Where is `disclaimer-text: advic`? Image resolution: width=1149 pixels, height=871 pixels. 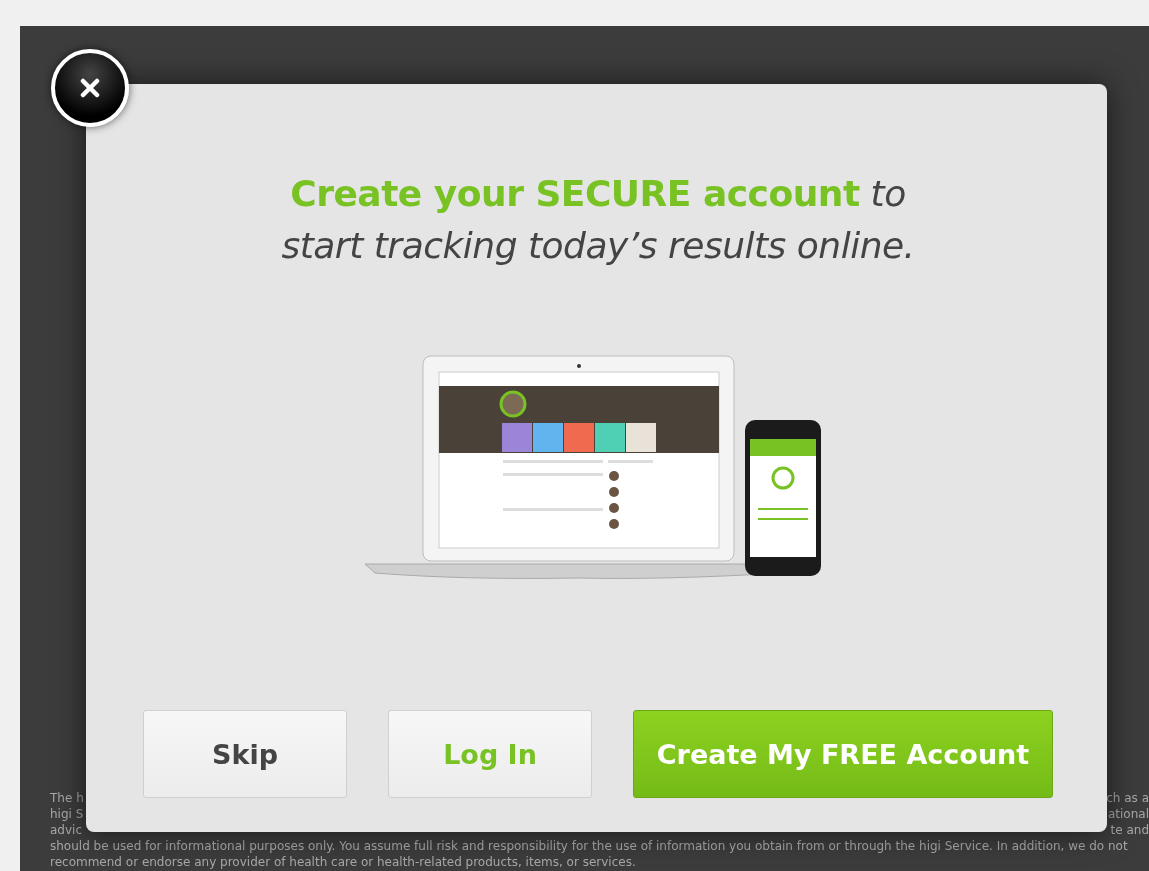 disclaimer-text: advic is located at coordinates (66, 830).